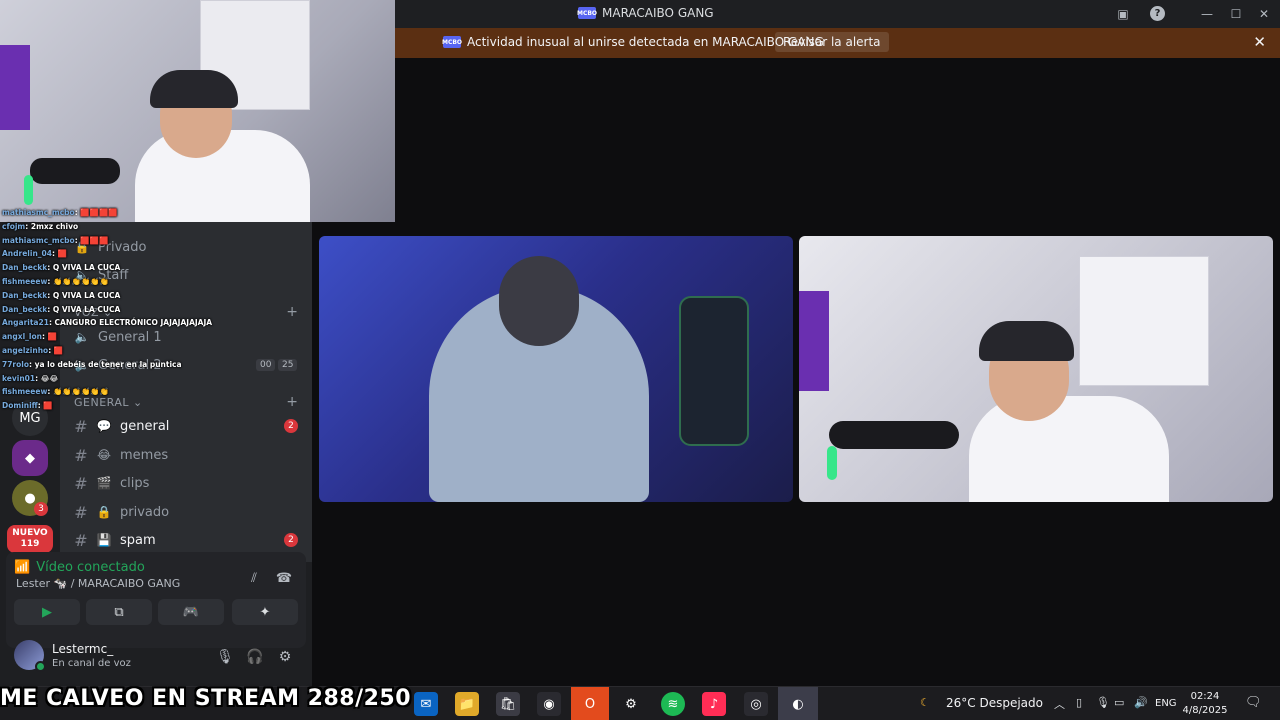 Image resolution: width=1280 pixels, height=720 pixels. What do you see at coordinates (798, 703) in the screenshot?
I see `discord-taskbar-icon: ◐` at bounding box center [798, 703].